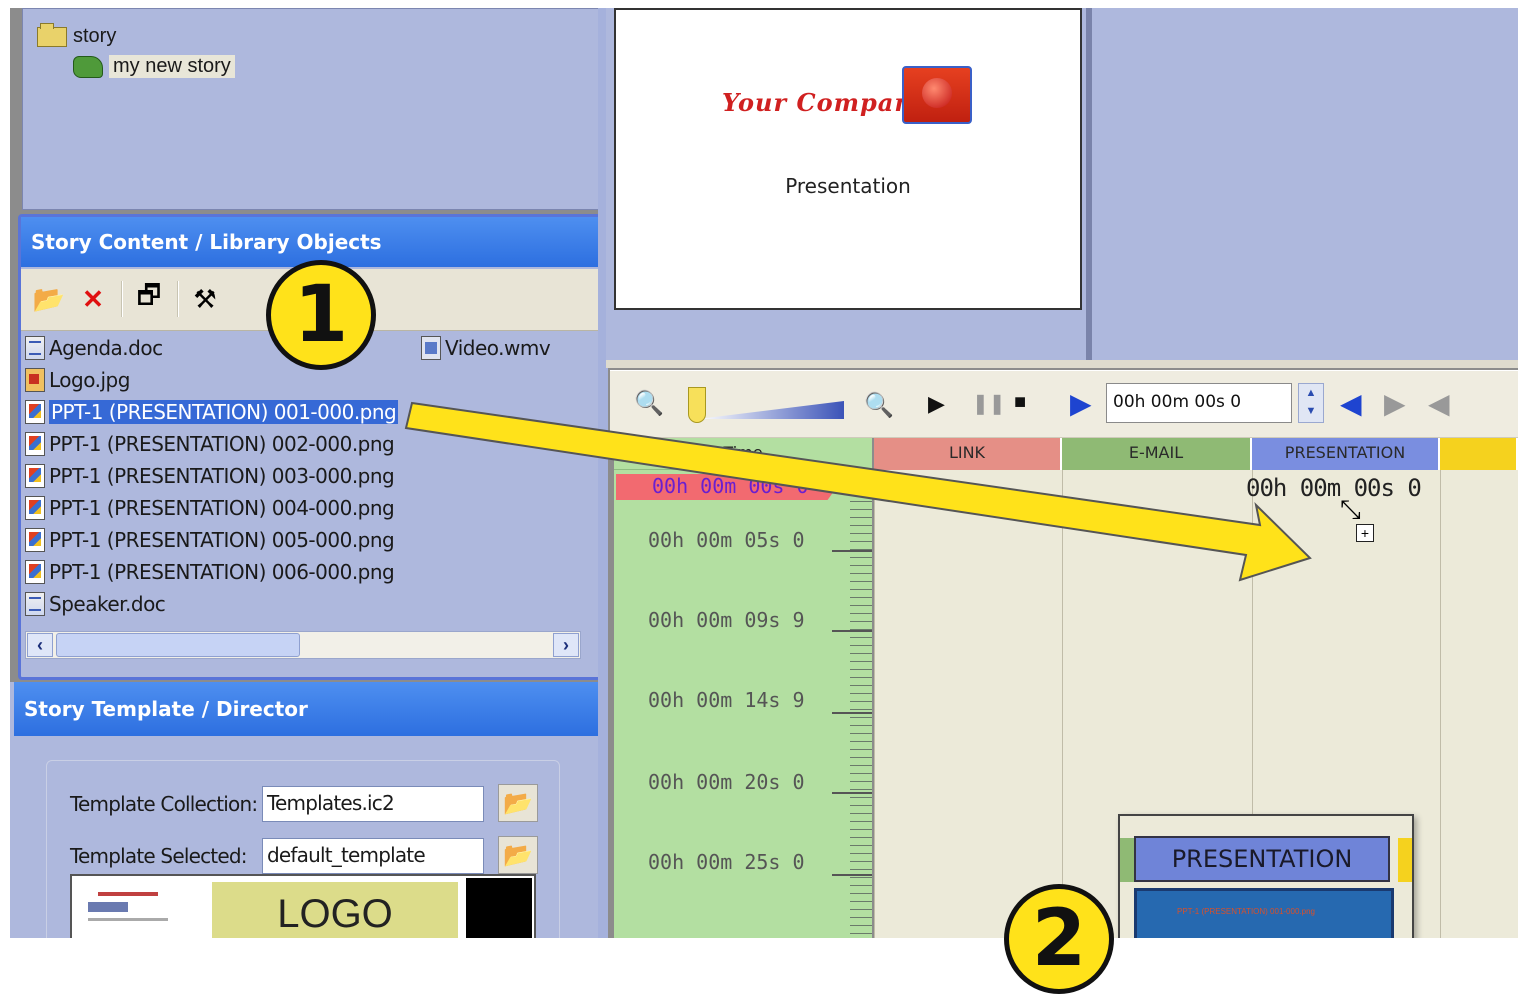  Describe the element at coordinates (222, 540) in the screenshot. I see `file-name: PPT-1 (PRESENTATION) 005-000.png` at that location.